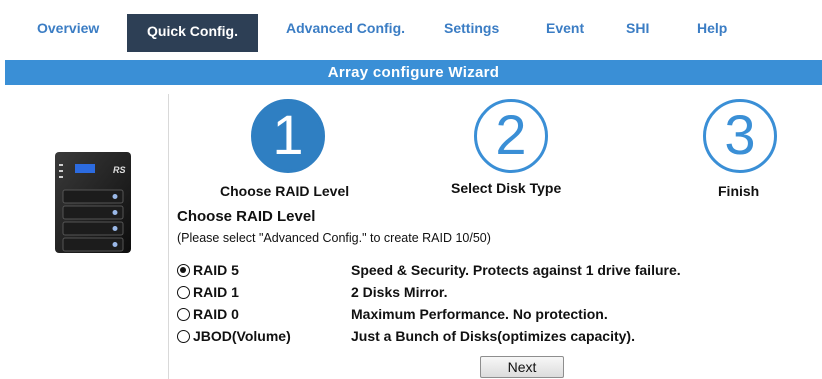 This screenshot has width=822, height=379. Describe the element at coordinates (285, 191) in the screenshot. I see `step-1-label: Choose RAID Level` at that location.